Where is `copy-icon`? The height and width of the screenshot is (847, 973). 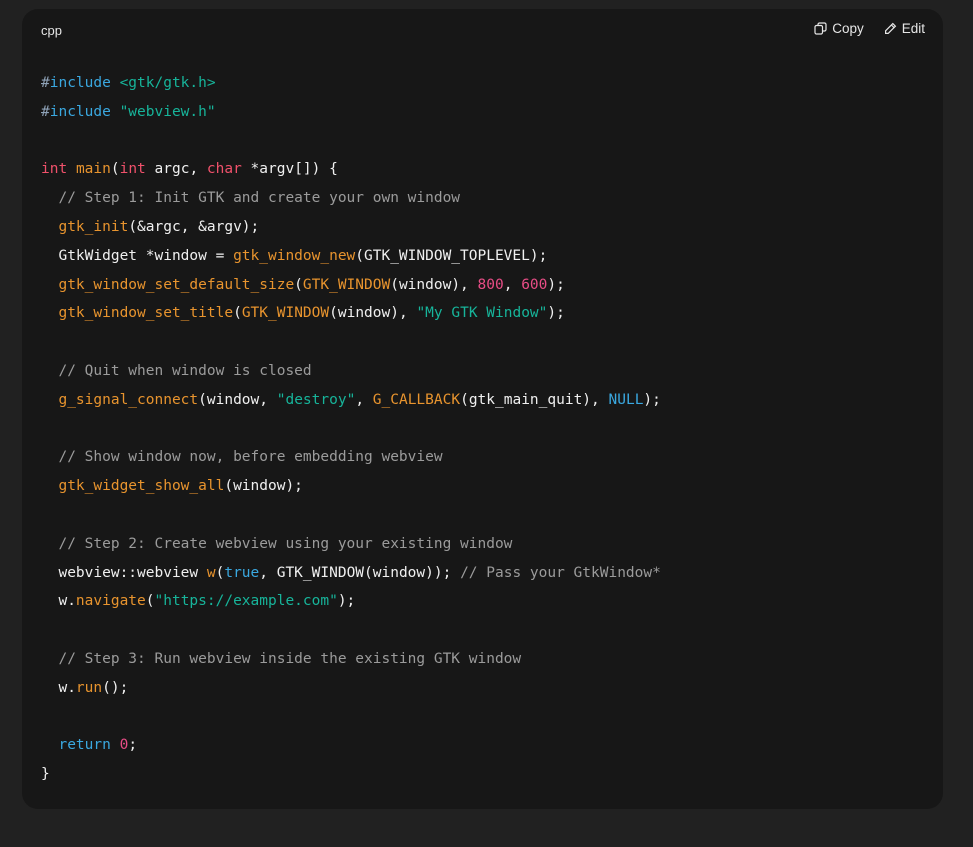 copy-icon is located at coordinates (820, 28).